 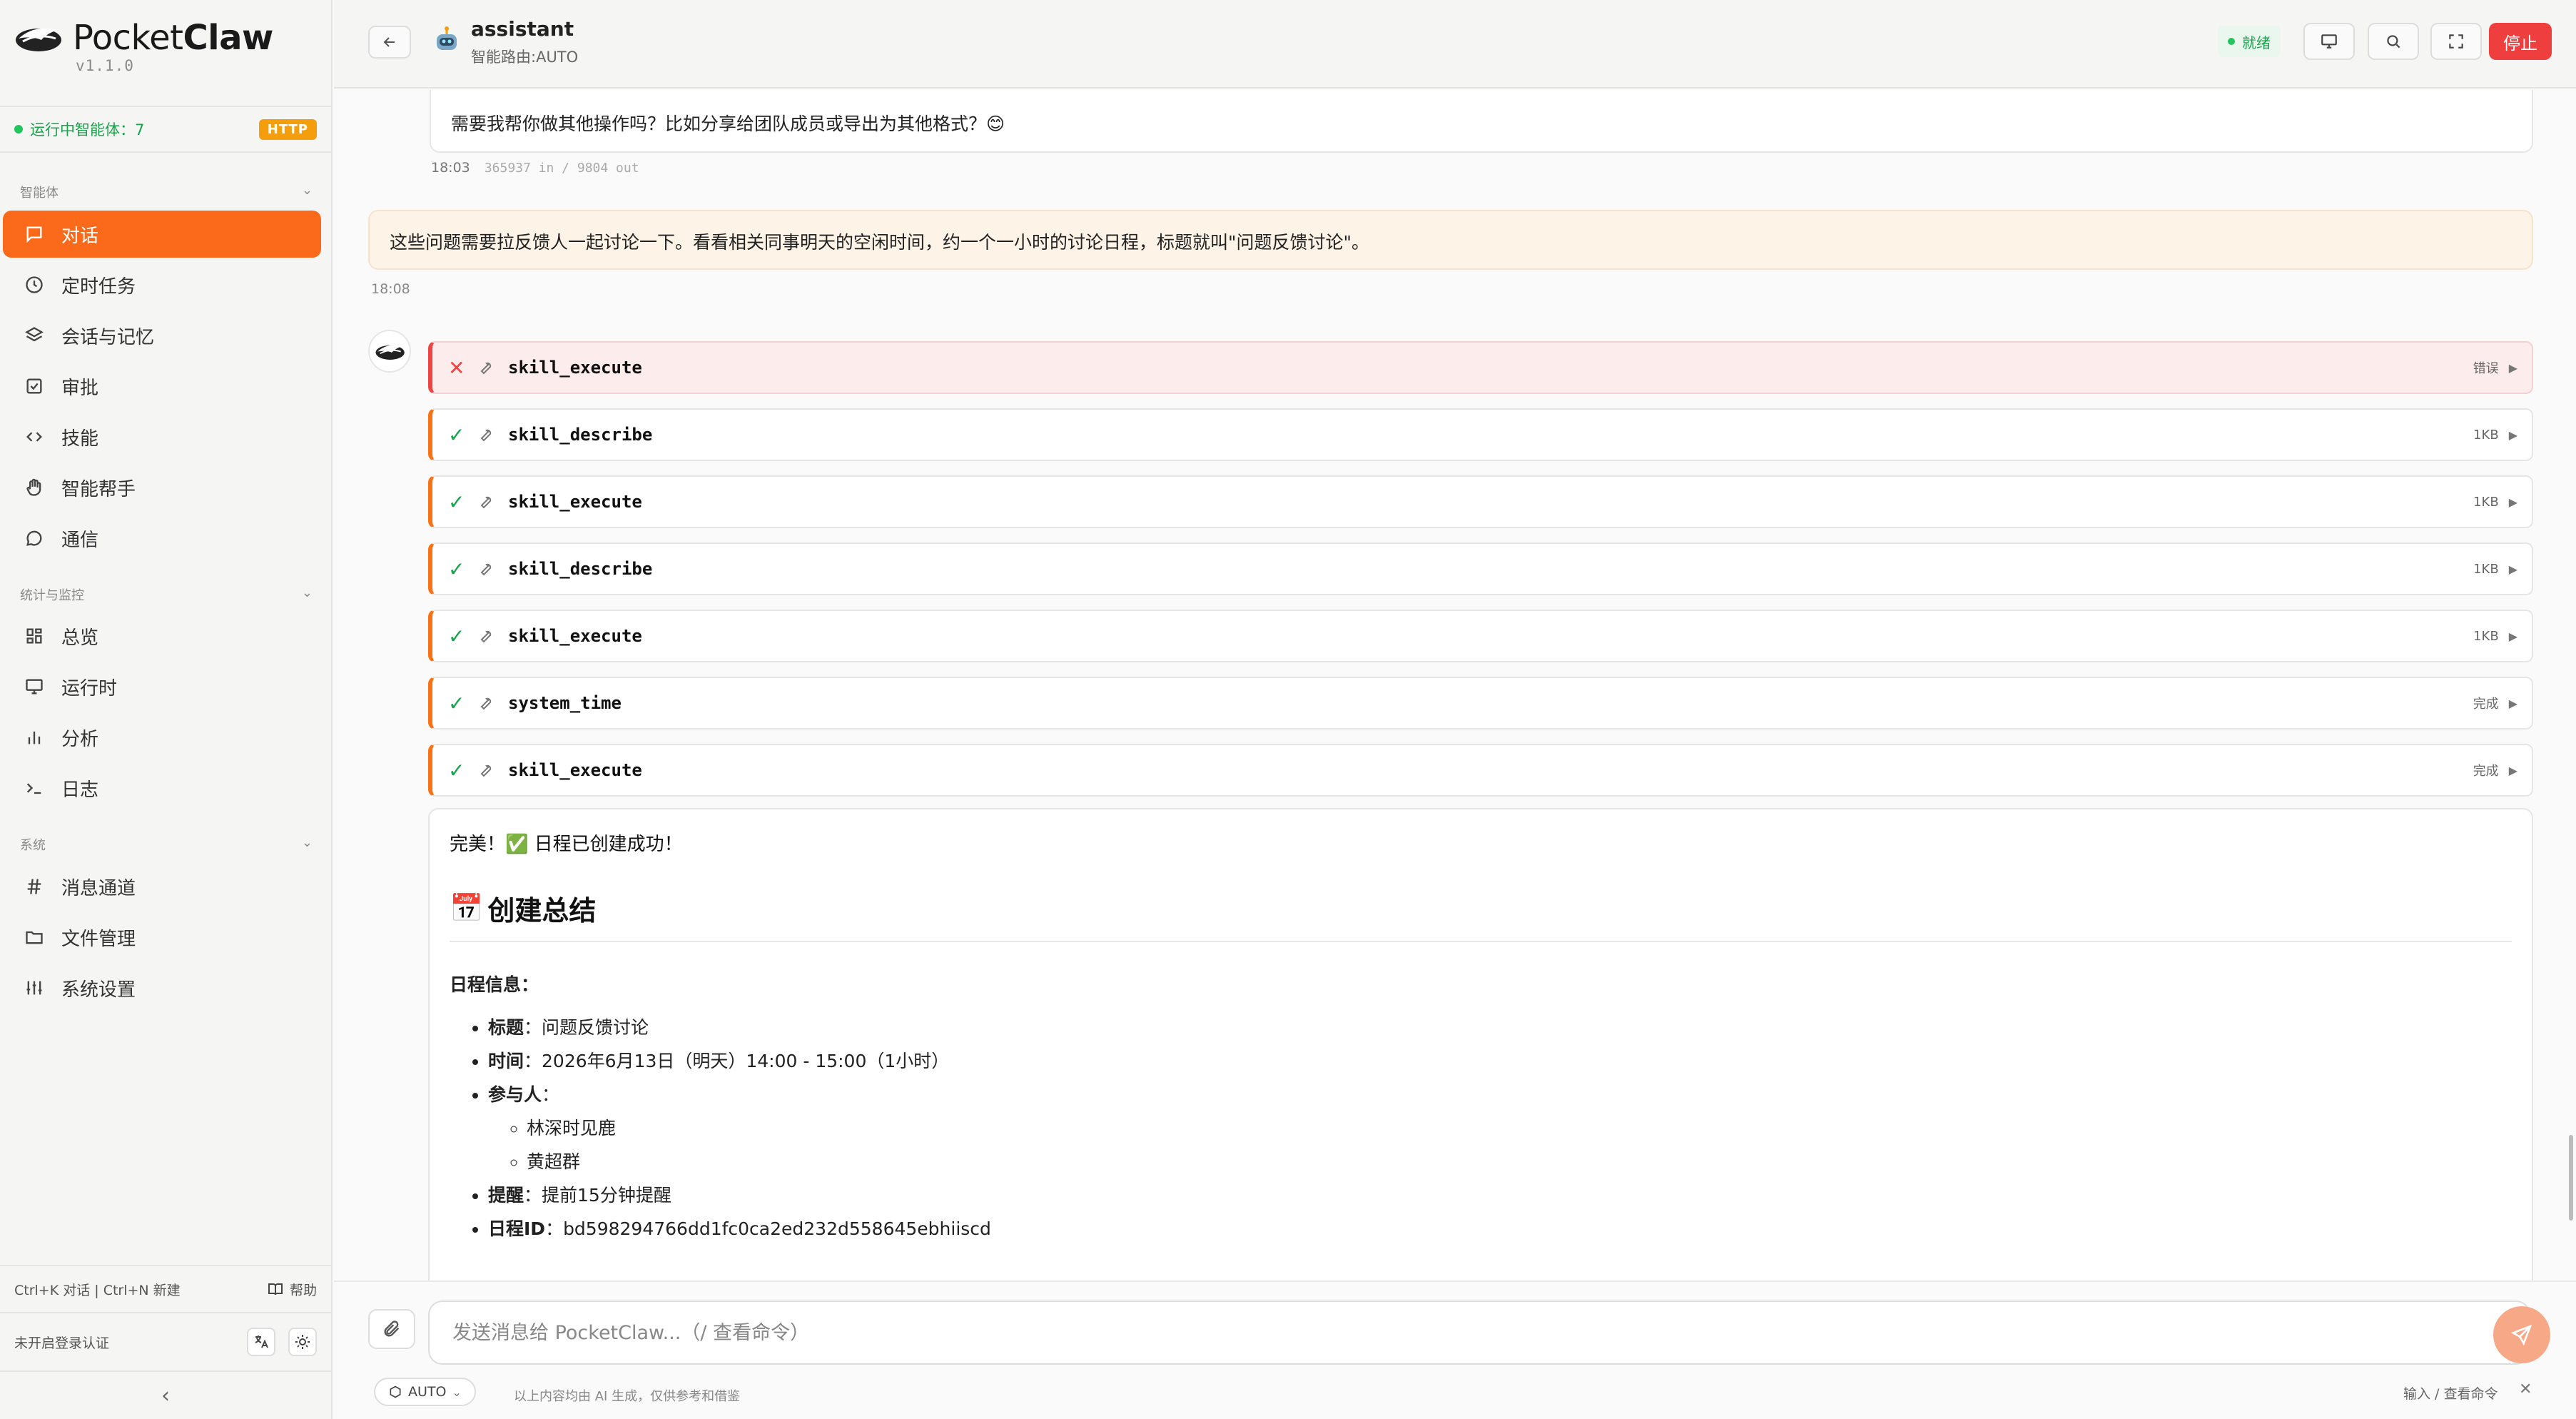 What do you see at coordinates (162, 335) in the screenshot?
I see `sidebar-item-sessions-memory: 会话与记忆` at bounding box center [162, 335].